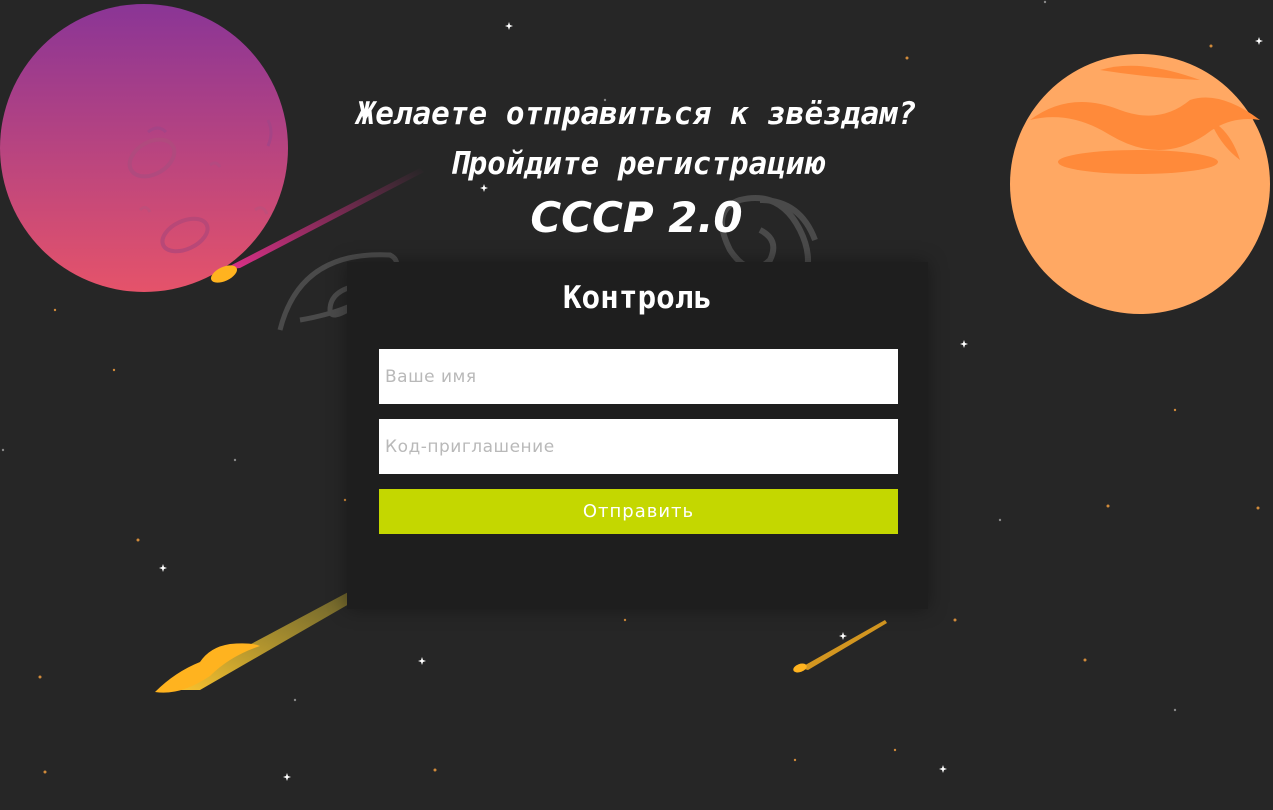 This screenshot has width=1273, height=810. Describe the element at coordinates (636, 114) in the screenshot. I see `heading-line-1: Желаете отправиться к звёздам?` at that location.